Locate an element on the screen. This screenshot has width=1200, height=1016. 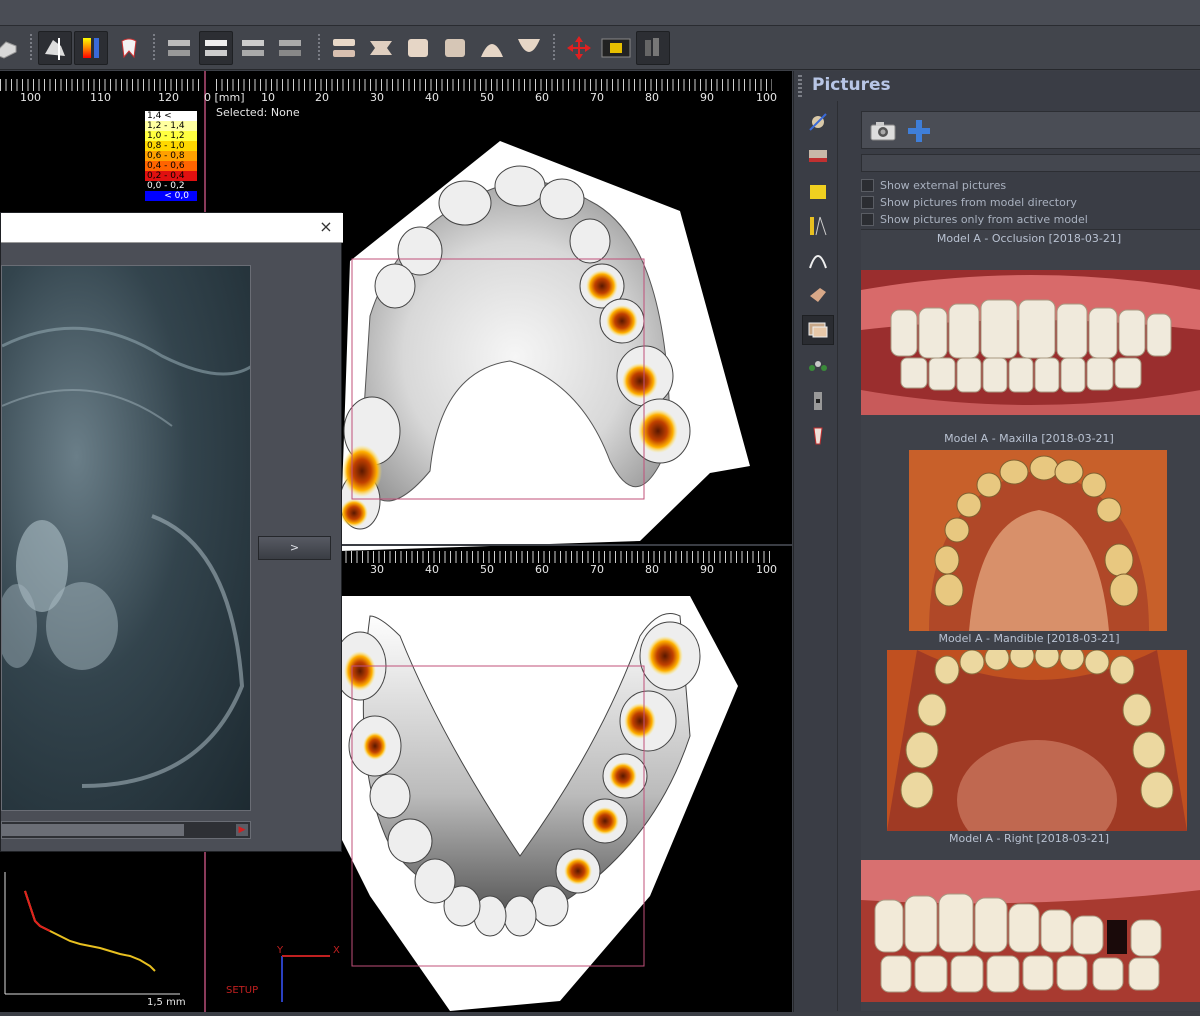
lower-jaw-model is located at coordinates (540, 806).